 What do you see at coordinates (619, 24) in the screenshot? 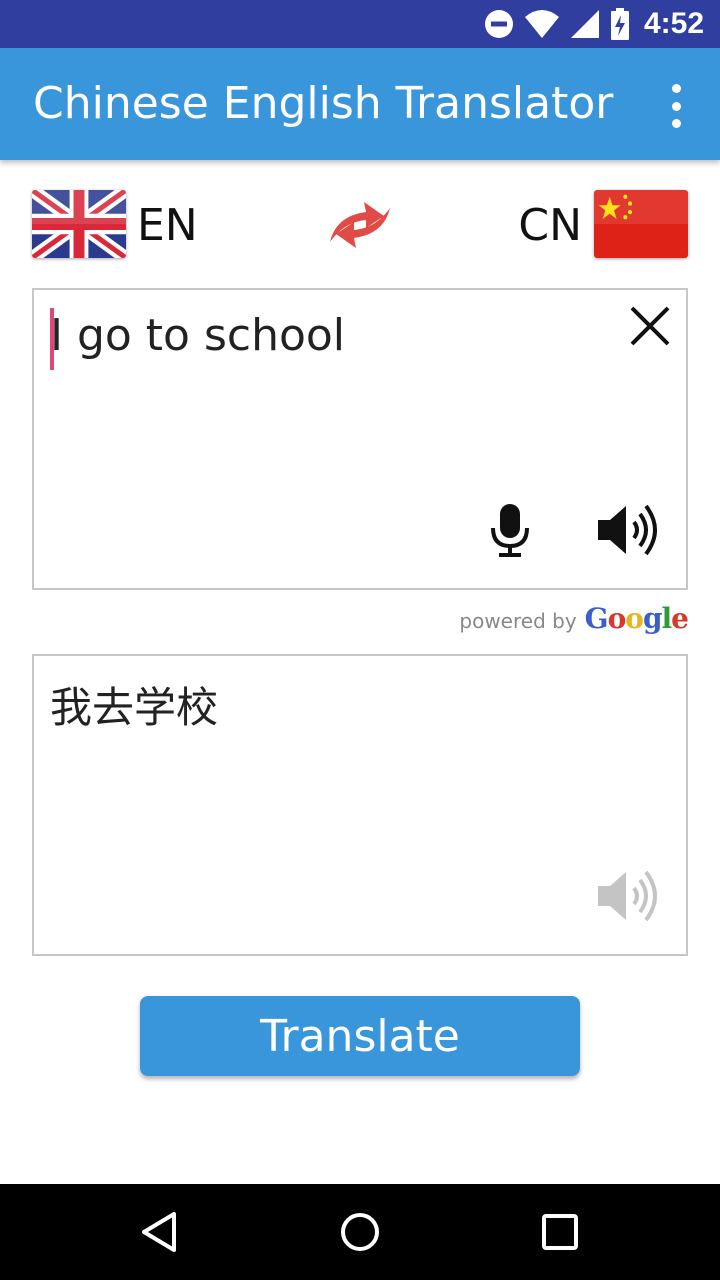
I see `battery-charging-icon` at bounding box center [619, 24].